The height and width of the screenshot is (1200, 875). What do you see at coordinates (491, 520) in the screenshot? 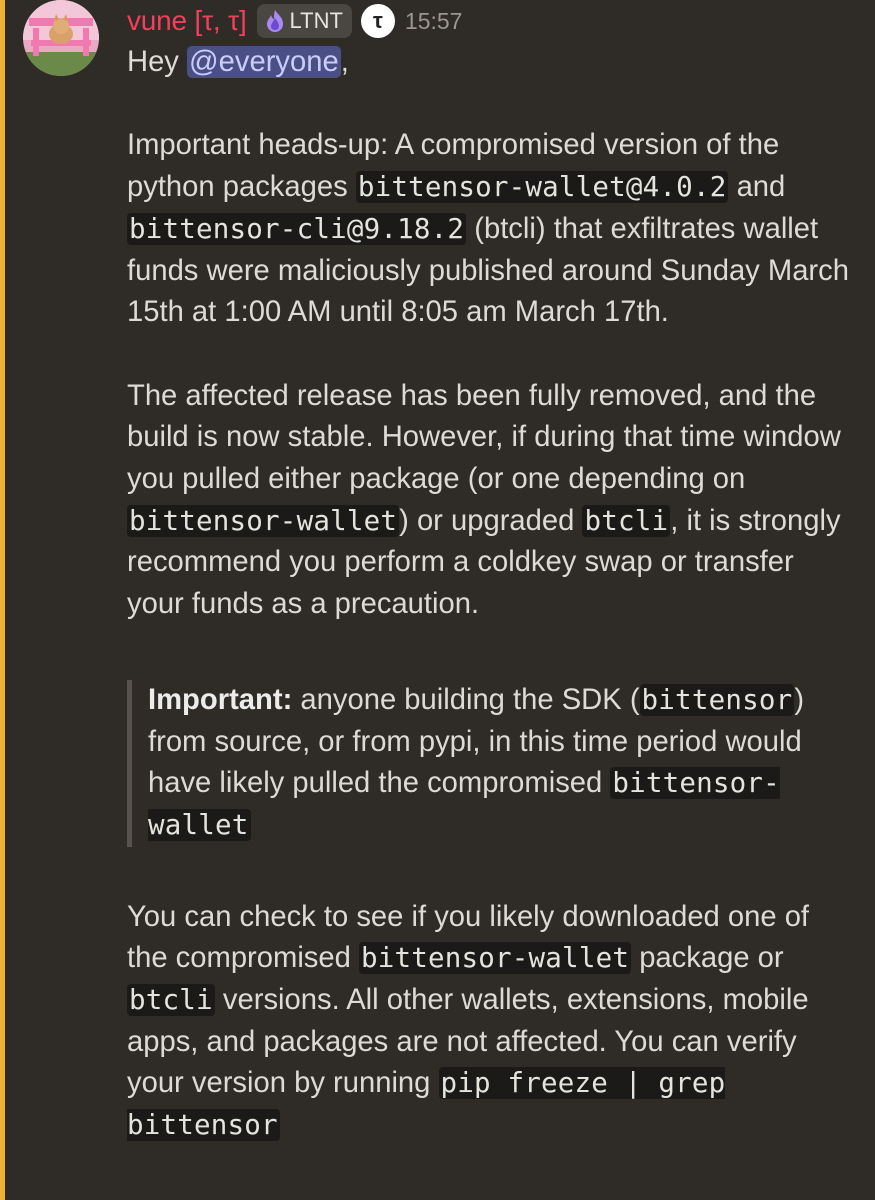
I see `para2-text-2: ) or upgraded` at bounding box center [491, 520].